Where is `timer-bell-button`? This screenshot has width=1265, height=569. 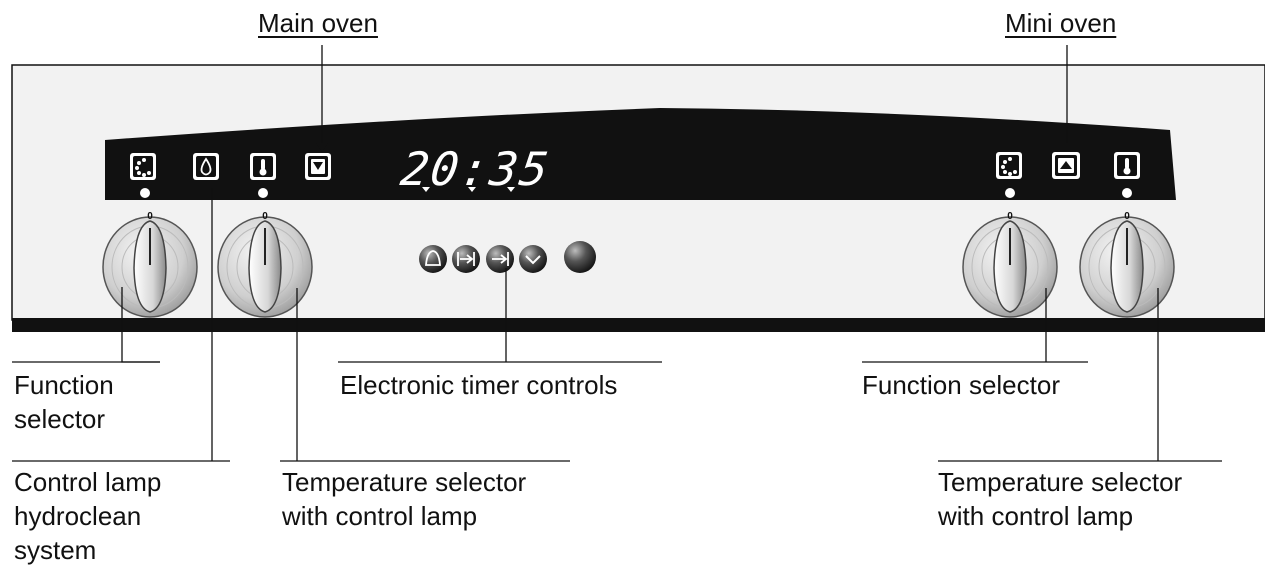
timer-bell-button is located at coordinates (433, 259).